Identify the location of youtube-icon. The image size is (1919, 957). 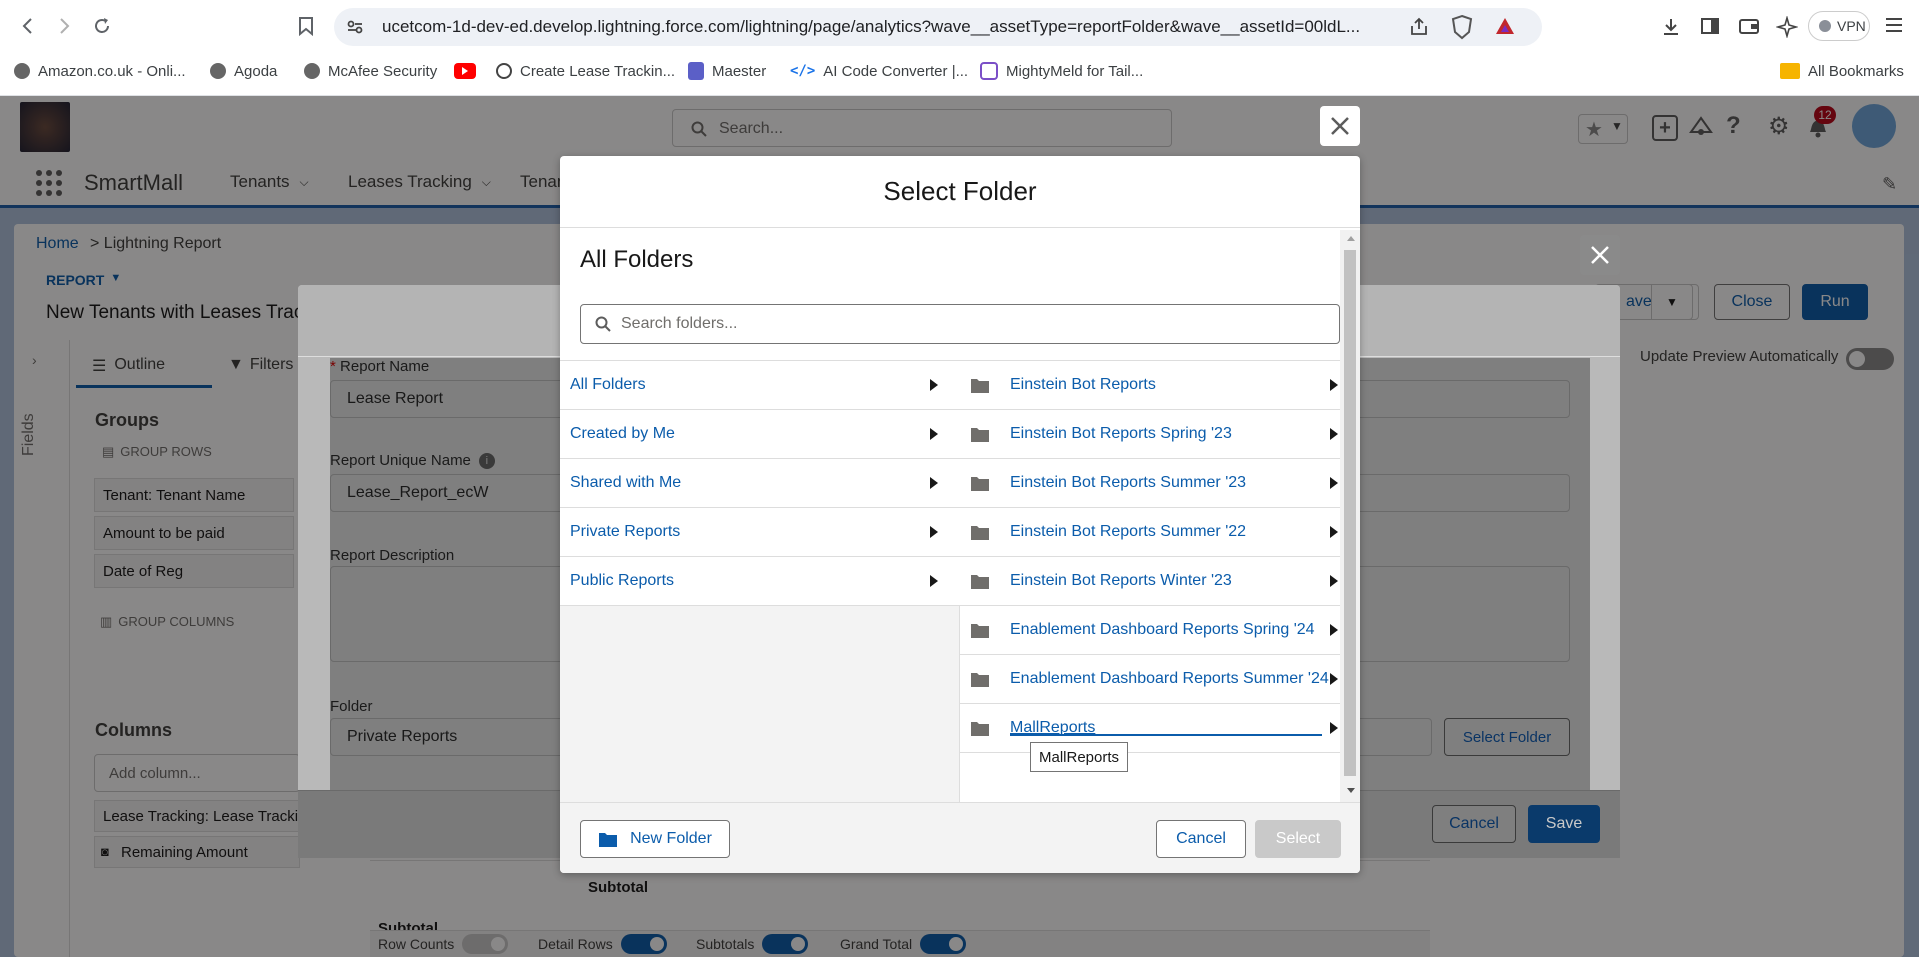
(465, 71).